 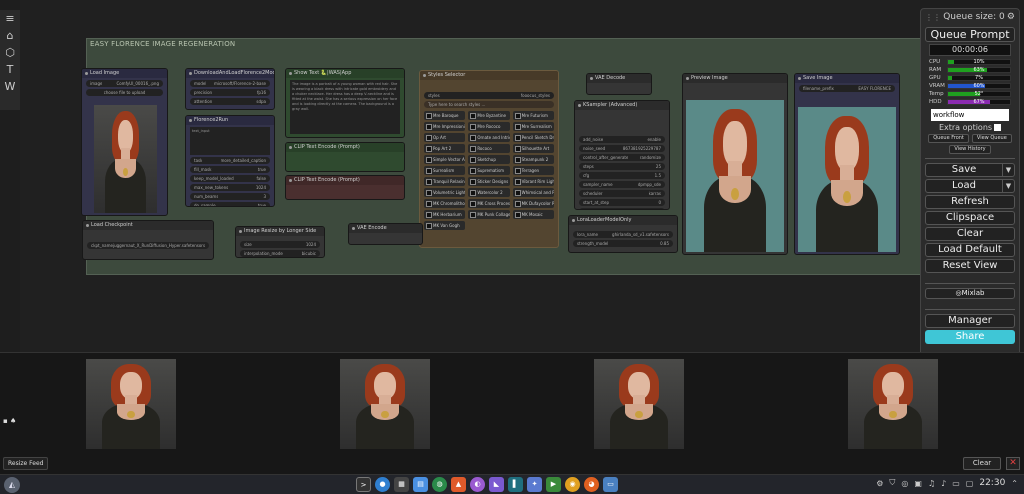 What do you see at coordinates (533, 126) in the screenshot?
I see `style-checkbox: Mre Surrealism` at bounding box center [533, 126].